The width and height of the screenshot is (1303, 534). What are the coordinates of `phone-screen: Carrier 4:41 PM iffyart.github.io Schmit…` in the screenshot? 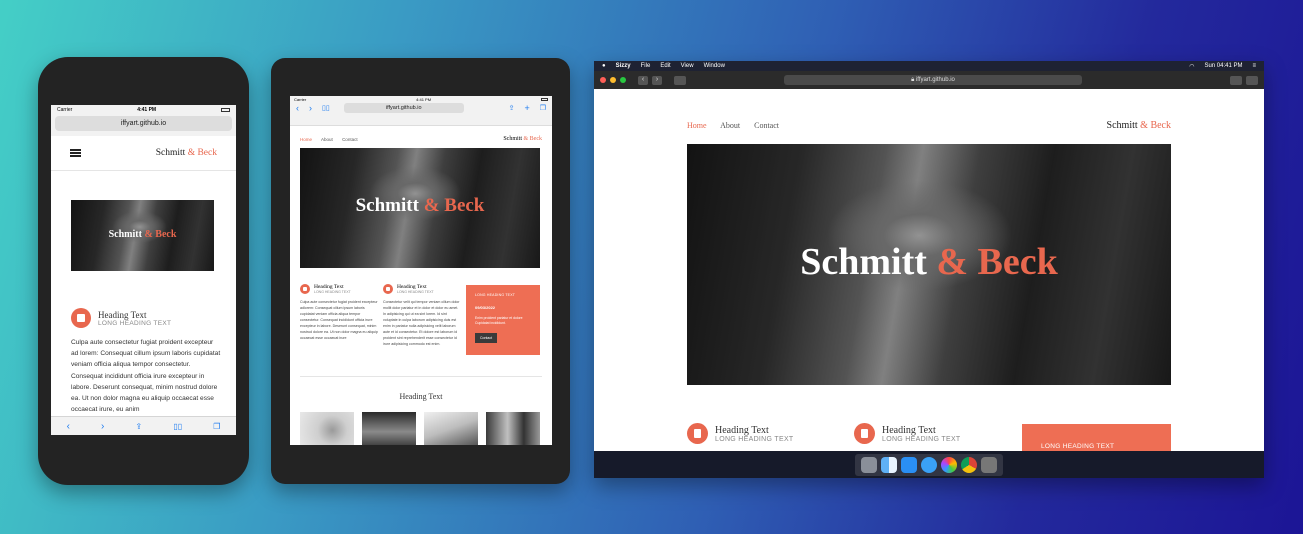 It's located at (143, 270).